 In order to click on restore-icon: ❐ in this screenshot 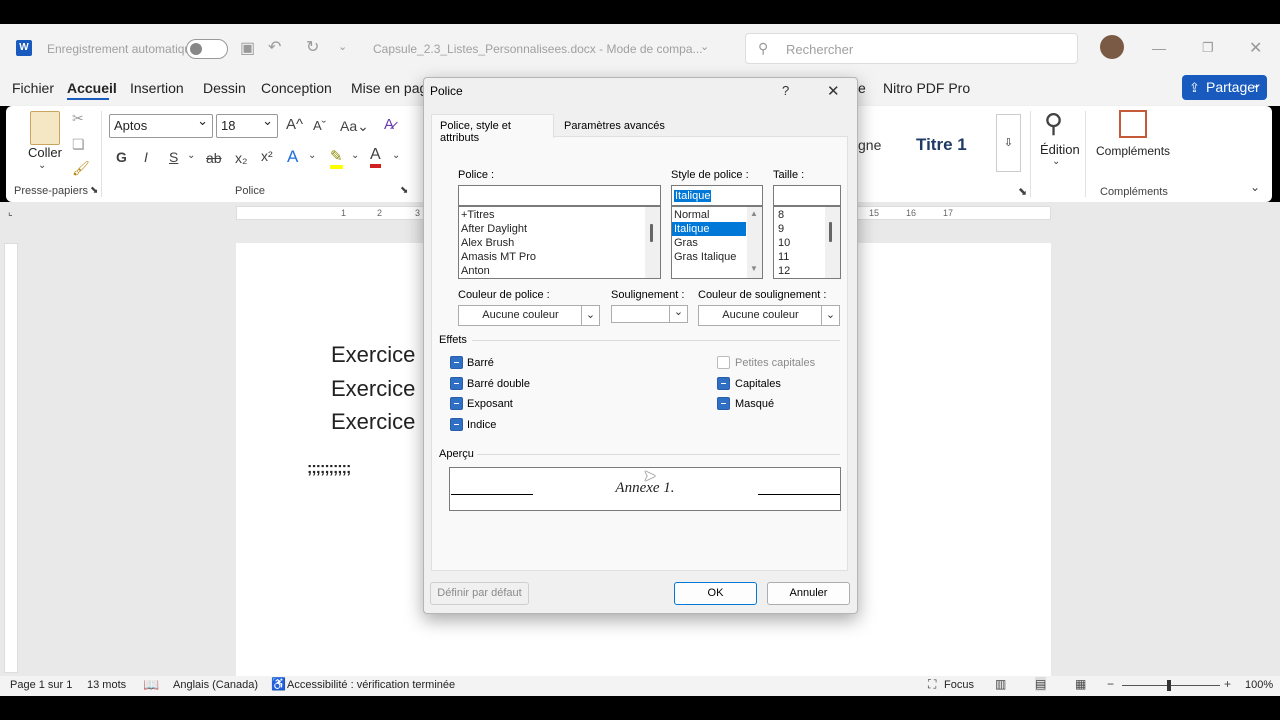, I will do `click(1208, 48)`.